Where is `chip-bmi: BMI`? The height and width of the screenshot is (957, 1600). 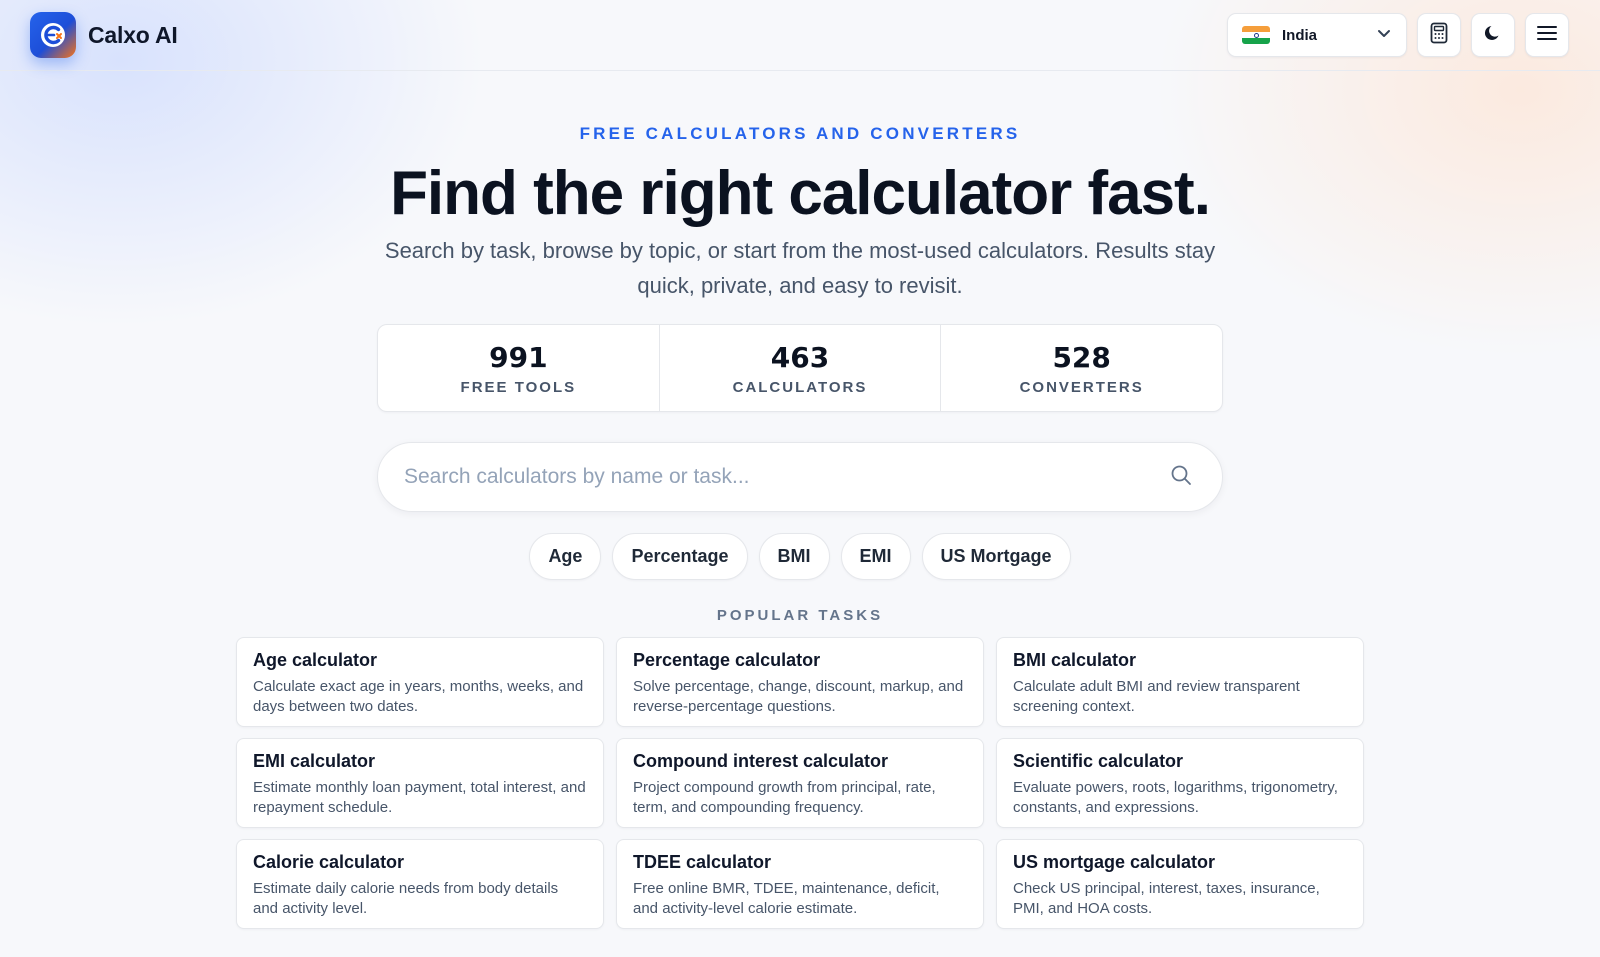
chip-bmi: BMI is located at coordinates (794, 556).